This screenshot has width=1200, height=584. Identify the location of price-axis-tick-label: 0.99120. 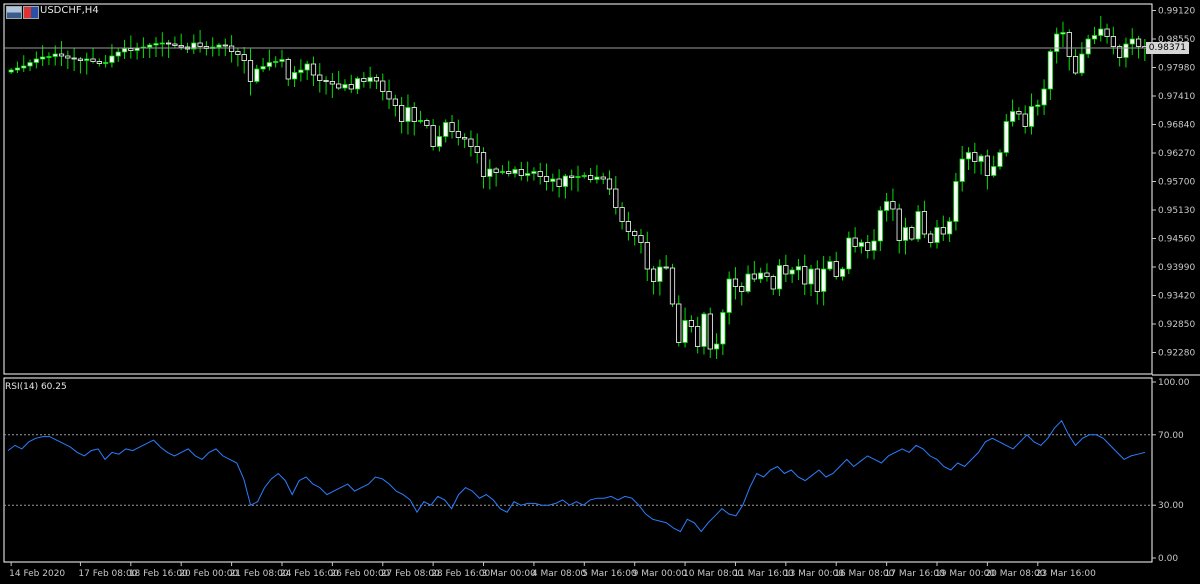
(1176, 12).